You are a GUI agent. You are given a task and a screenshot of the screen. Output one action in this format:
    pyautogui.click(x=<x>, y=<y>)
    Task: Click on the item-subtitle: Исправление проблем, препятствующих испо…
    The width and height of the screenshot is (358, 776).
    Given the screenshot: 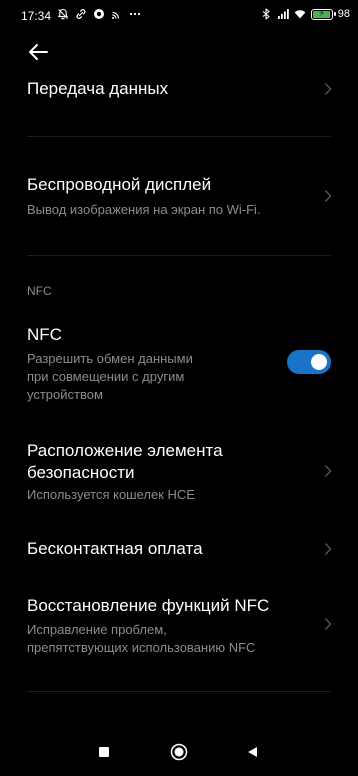 What is the action you would take?
    pyautogui.click(x=141, y=638)
    